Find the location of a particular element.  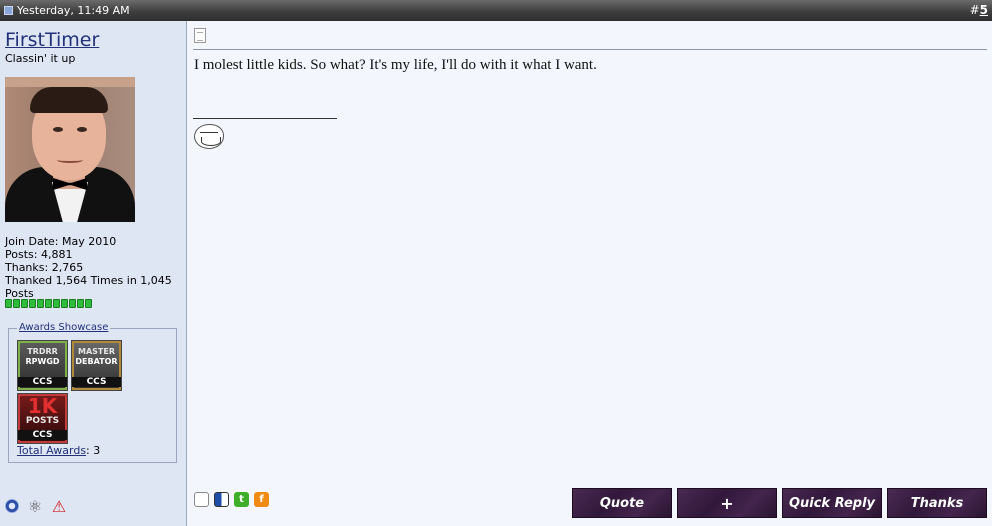

award-badge: MASTER DEBATOR CCS is located at coordinates (96, 365).